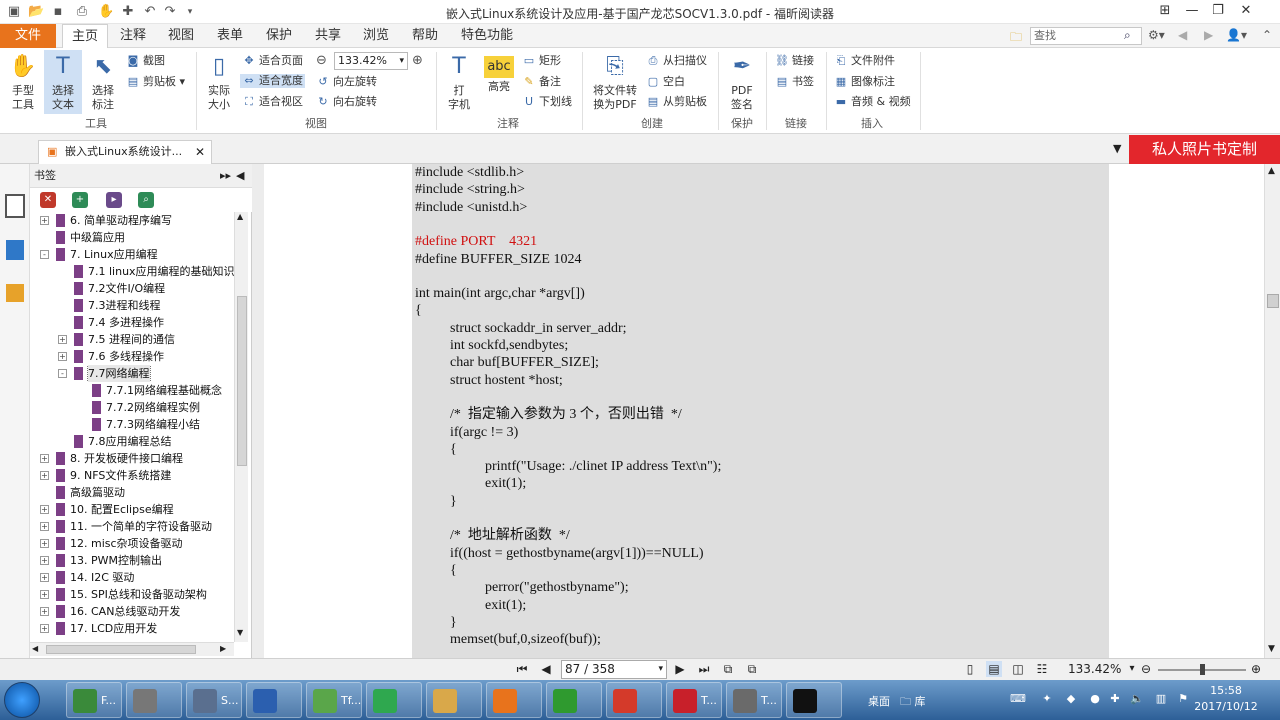 The width and height of the screenshot is (1280, 720). Describe the element at coordinates (35, 648) in the screenshot. I see `scroll-left-icon: ◀` at that location.